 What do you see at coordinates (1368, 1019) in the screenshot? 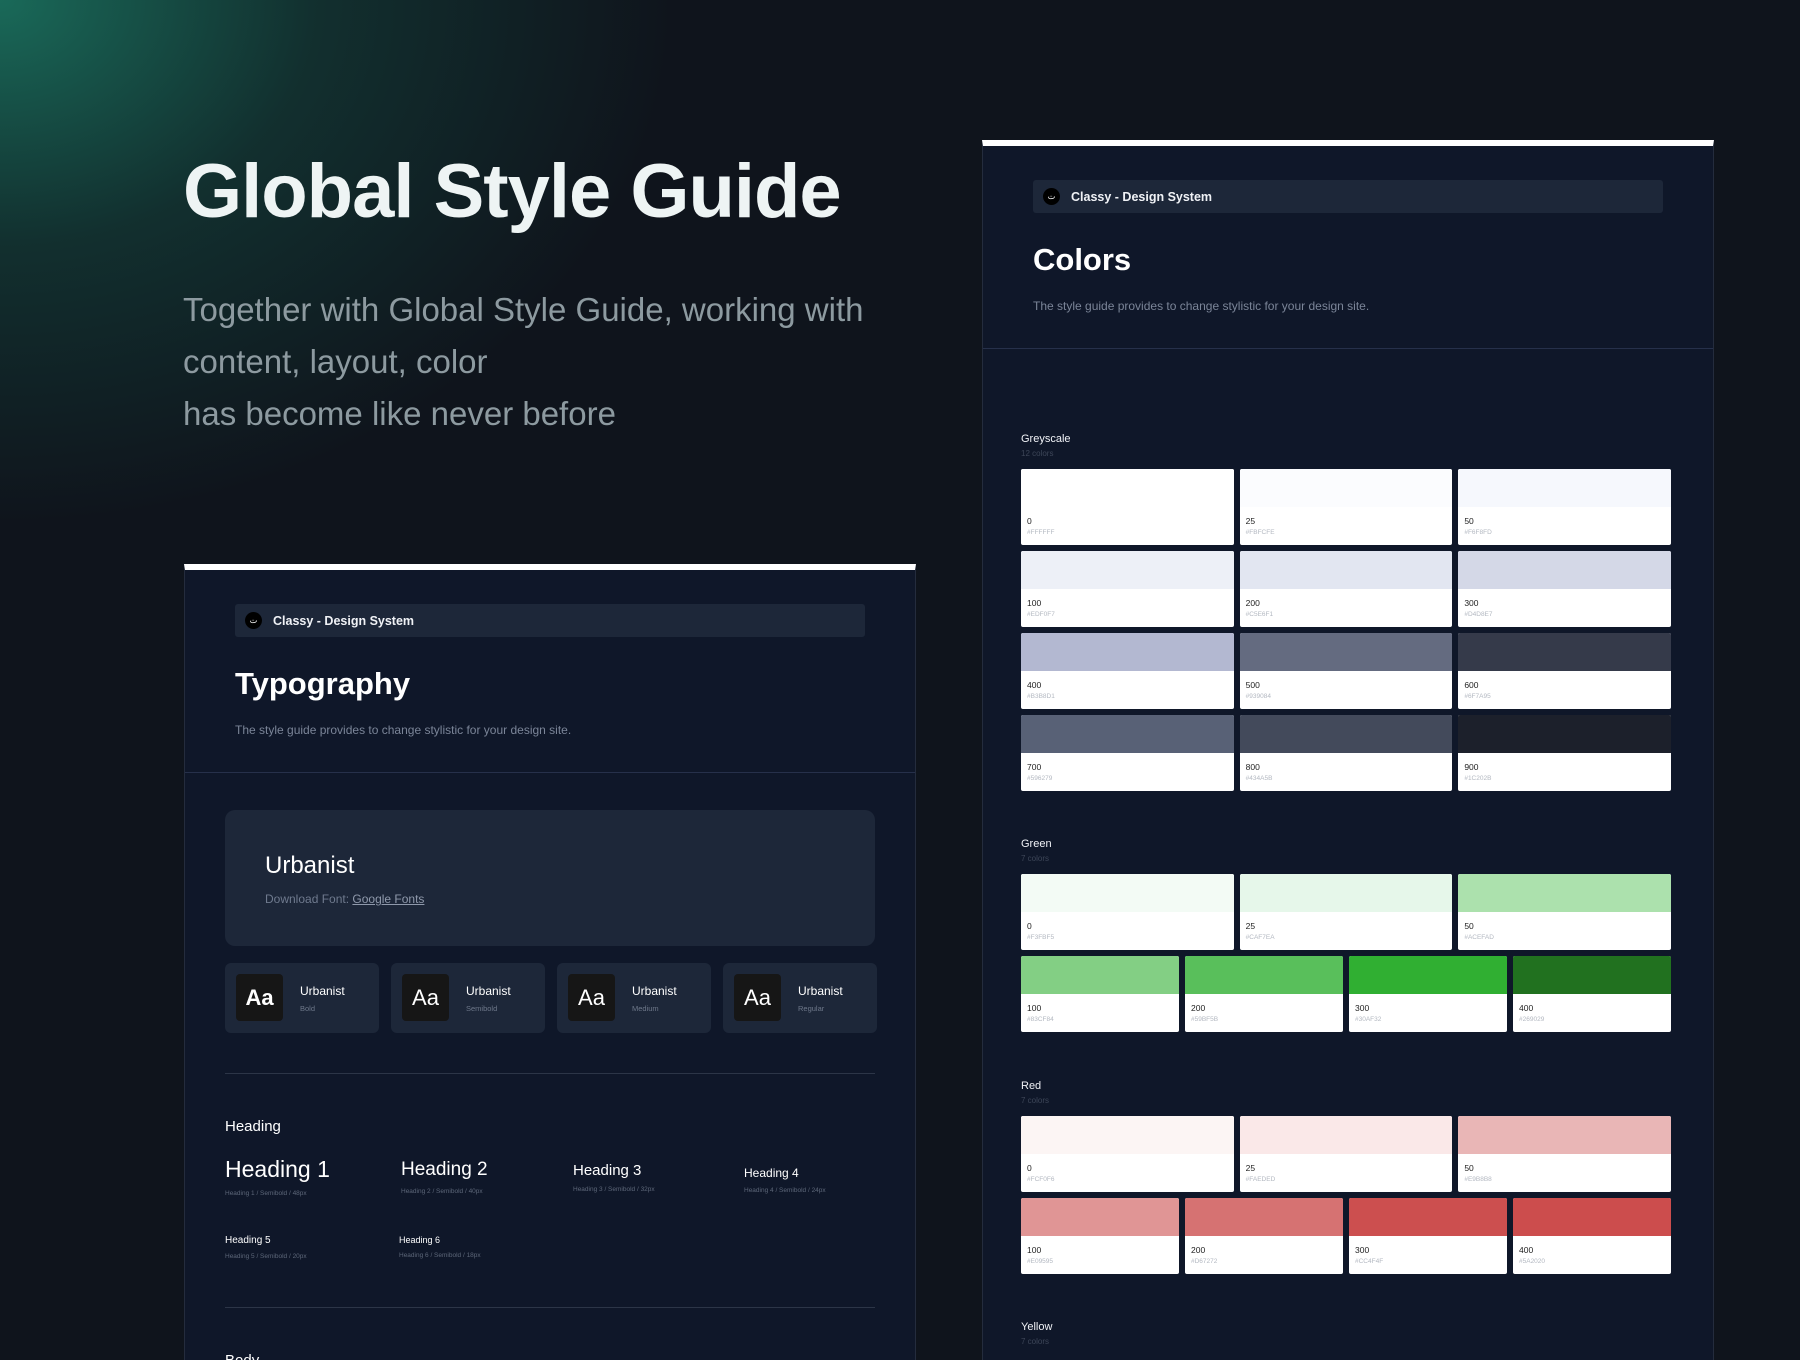
I see `swatch-hex: #30AF32` at bounding box center [1368, 1019].